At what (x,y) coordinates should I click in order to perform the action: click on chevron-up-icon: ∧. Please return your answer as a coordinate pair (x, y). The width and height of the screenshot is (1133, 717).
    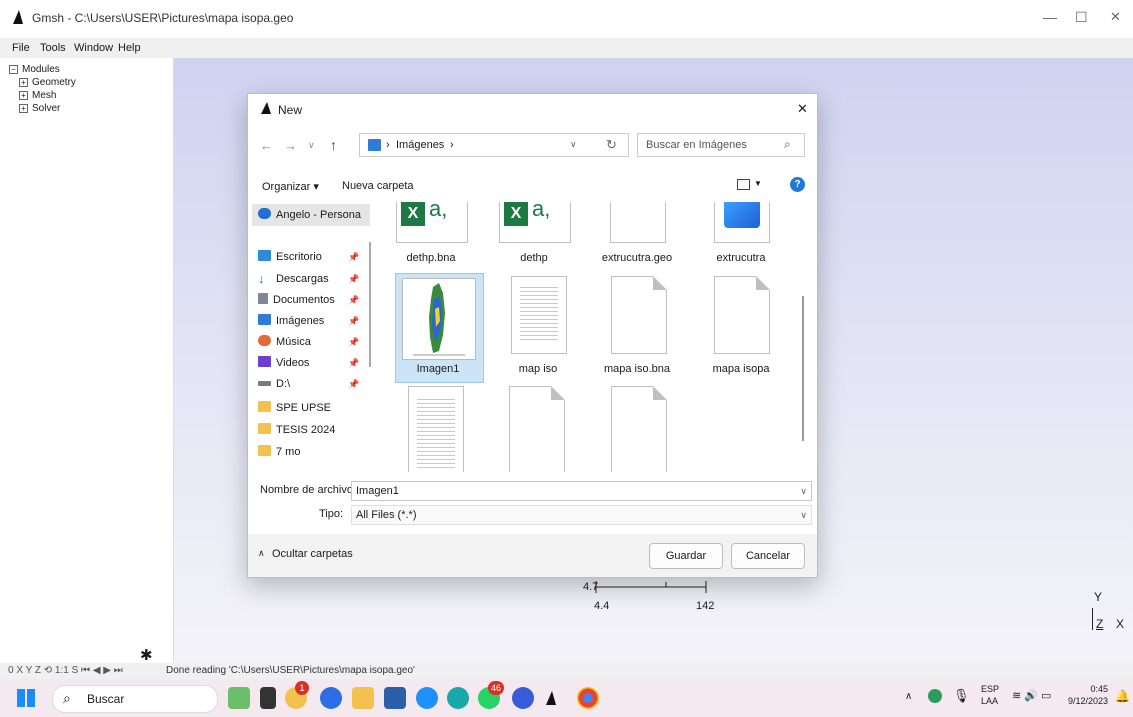
    Looking at the image, I should click on (261, 553).